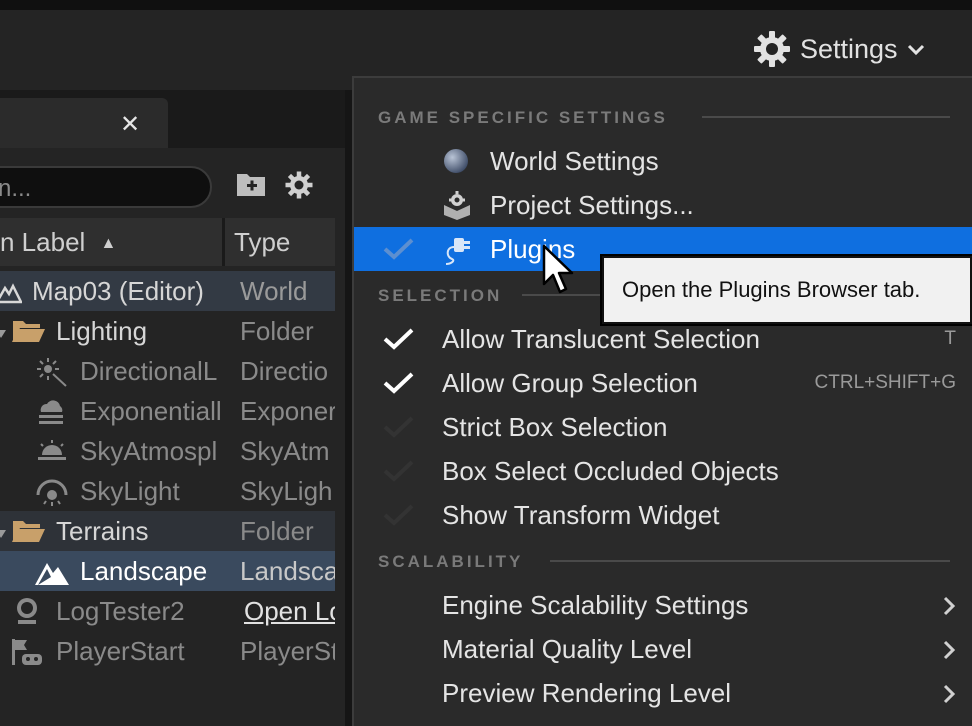  I want to click on actor-pawn-icon, so click(27, 613).